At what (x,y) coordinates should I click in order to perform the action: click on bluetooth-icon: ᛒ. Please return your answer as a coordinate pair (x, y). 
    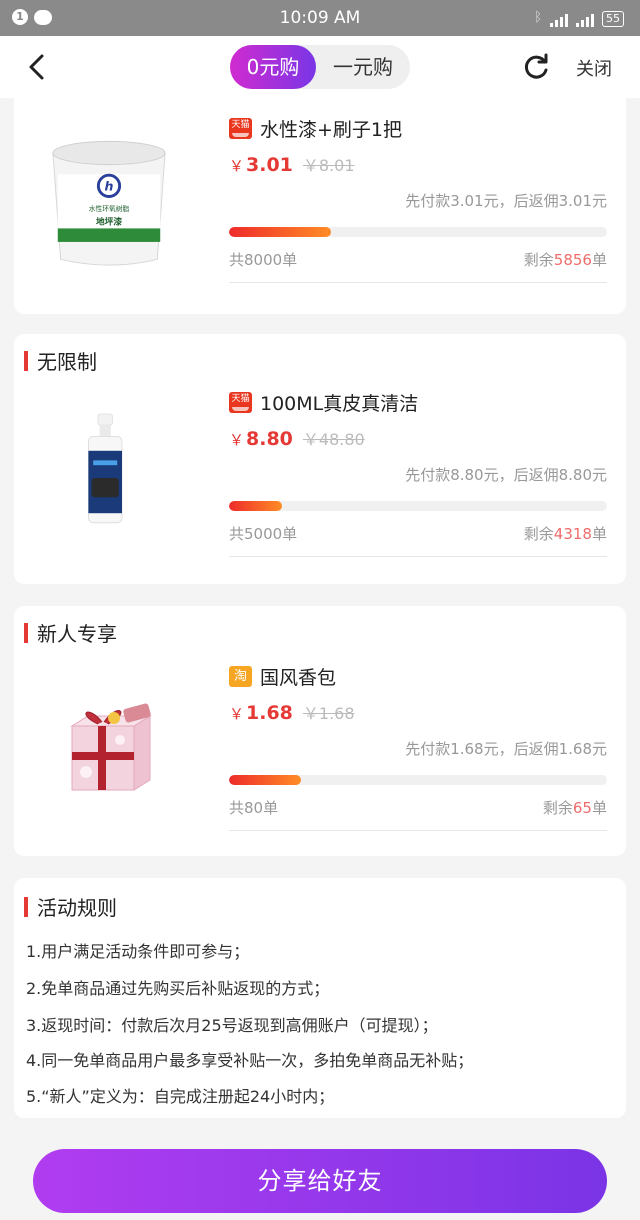
    Looking at the image, I should click on (538, 17).